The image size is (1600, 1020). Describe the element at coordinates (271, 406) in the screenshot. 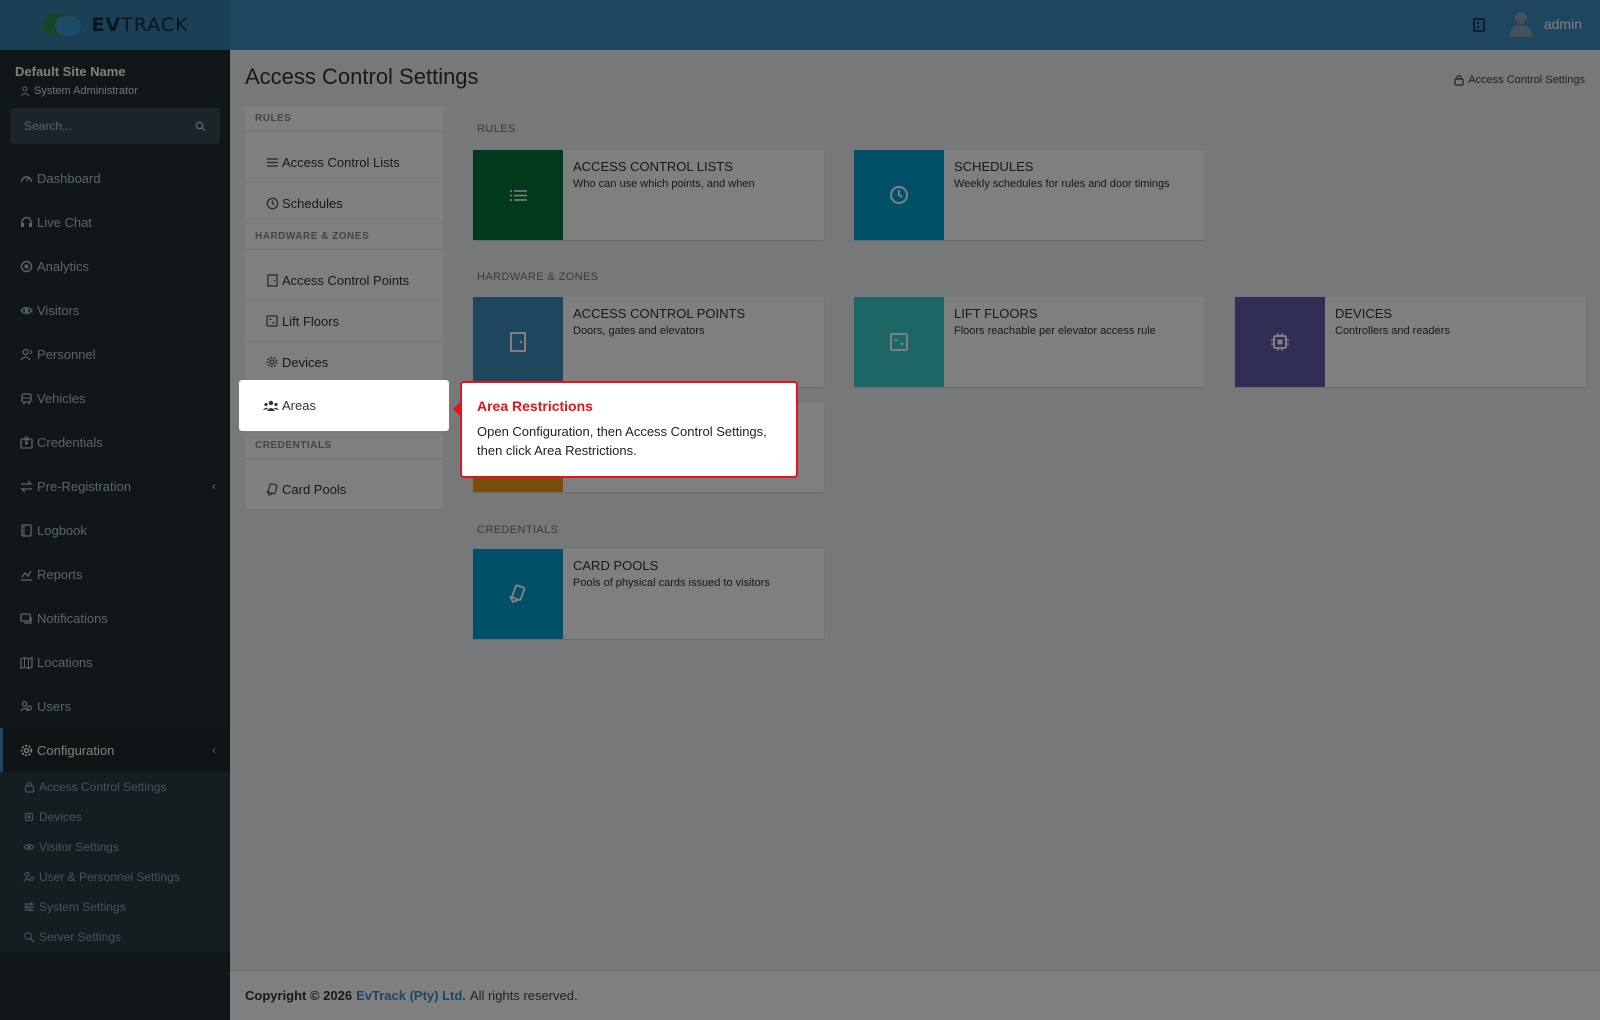

I see `users-icon` at that location.